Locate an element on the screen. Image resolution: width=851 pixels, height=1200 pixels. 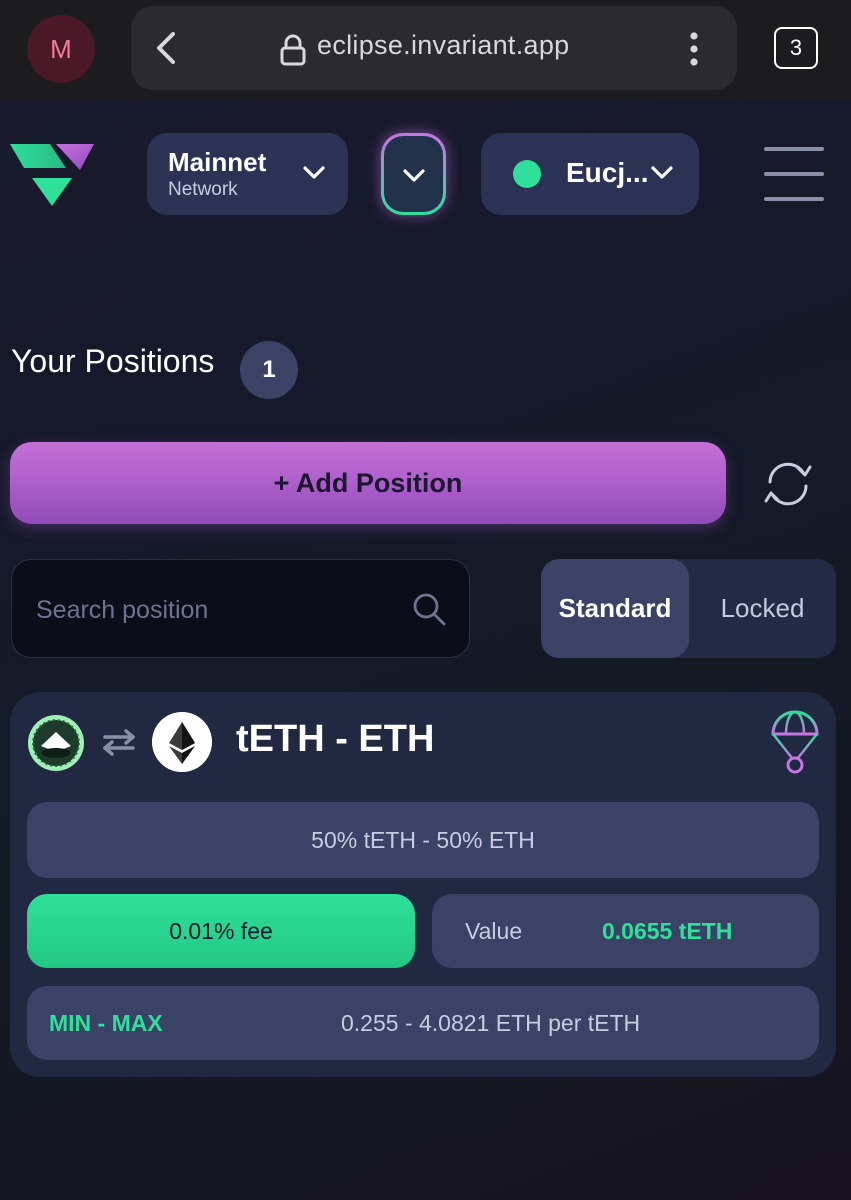
tab-locked: Locked is located at coordinates (762, 608).